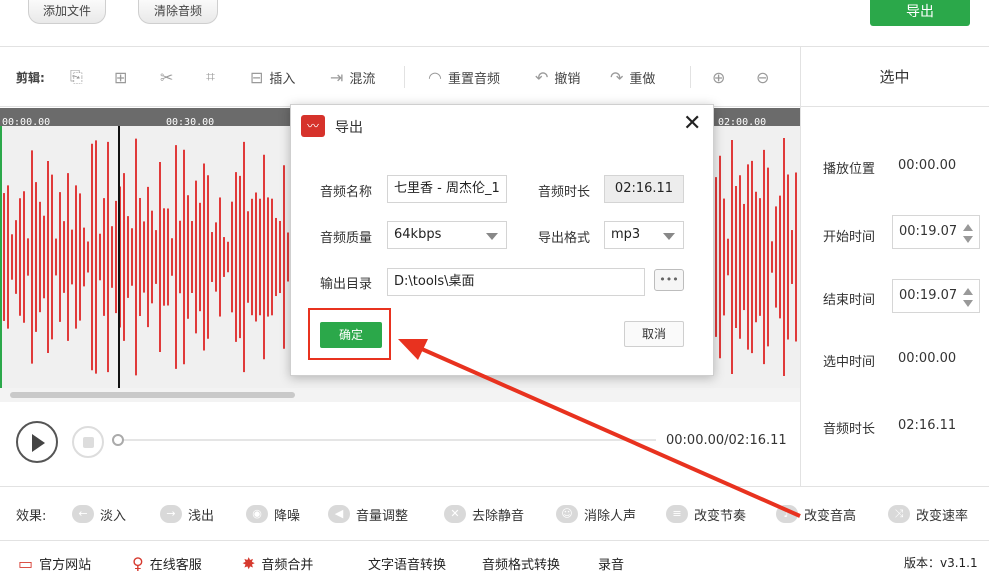 The image size is (989, 579). Describe the element at coordinates (599, 428) in the screenshot. I see `annotation-arrow` at that location.